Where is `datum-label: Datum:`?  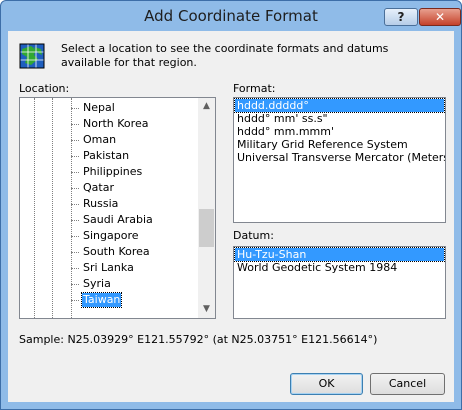 datum-label: Datum: is located at coordinates (253, 235).